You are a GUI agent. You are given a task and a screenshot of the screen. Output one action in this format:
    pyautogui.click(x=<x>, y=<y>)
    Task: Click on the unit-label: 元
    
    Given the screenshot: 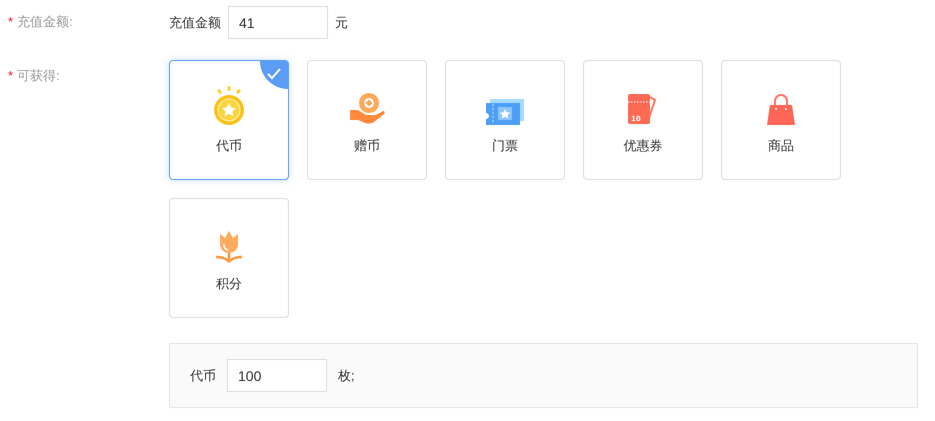 What is the action you would take?
    pyautogui.click(x=341, y=23)
    